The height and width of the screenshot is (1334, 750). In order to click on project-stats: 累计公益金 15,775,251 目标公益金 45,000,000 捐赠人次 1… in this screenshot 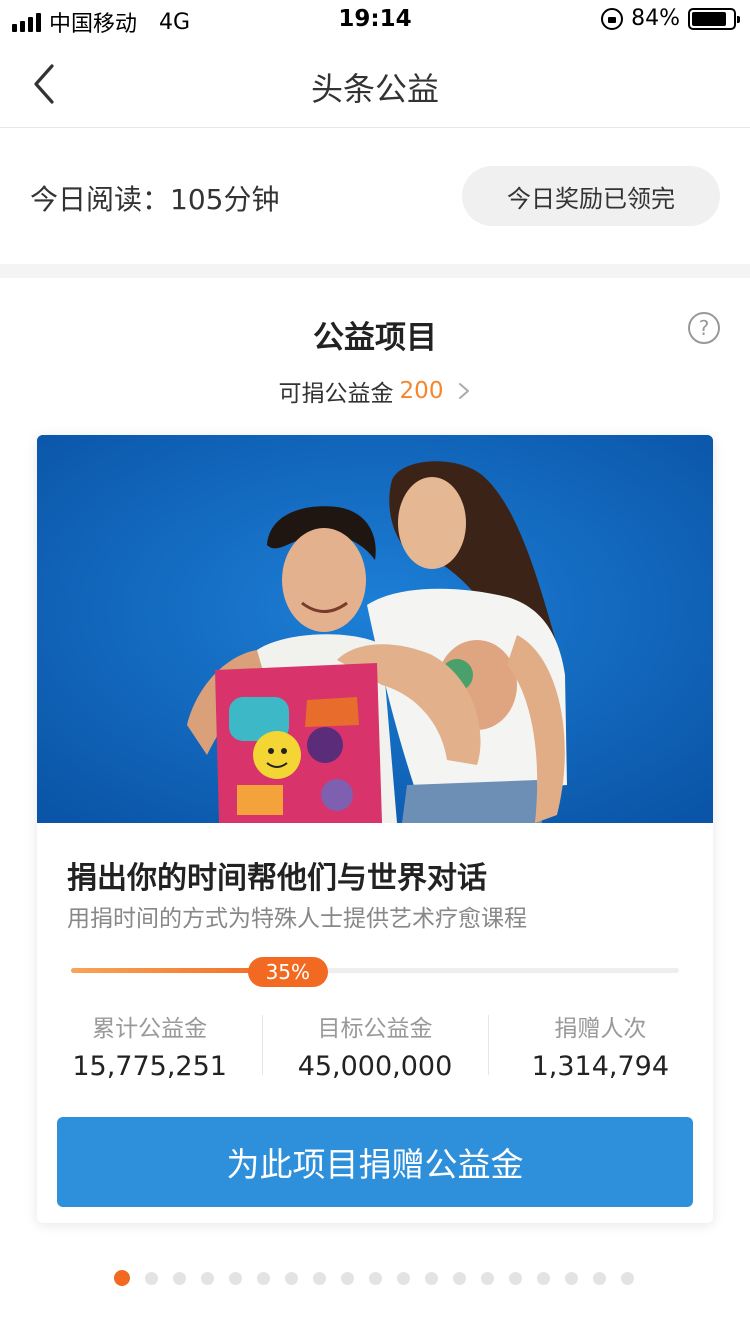, I will do `click(375, 1045)`.